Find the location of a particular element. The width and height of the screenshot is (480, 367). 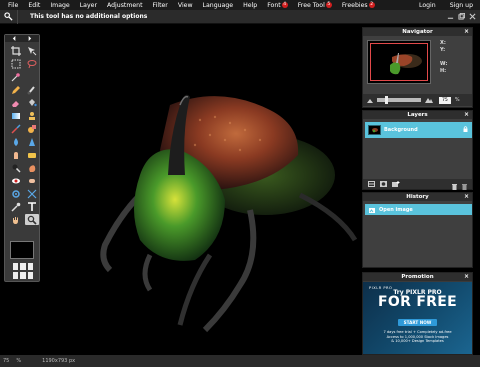

tools-panel is located at coordinates (22, 158).